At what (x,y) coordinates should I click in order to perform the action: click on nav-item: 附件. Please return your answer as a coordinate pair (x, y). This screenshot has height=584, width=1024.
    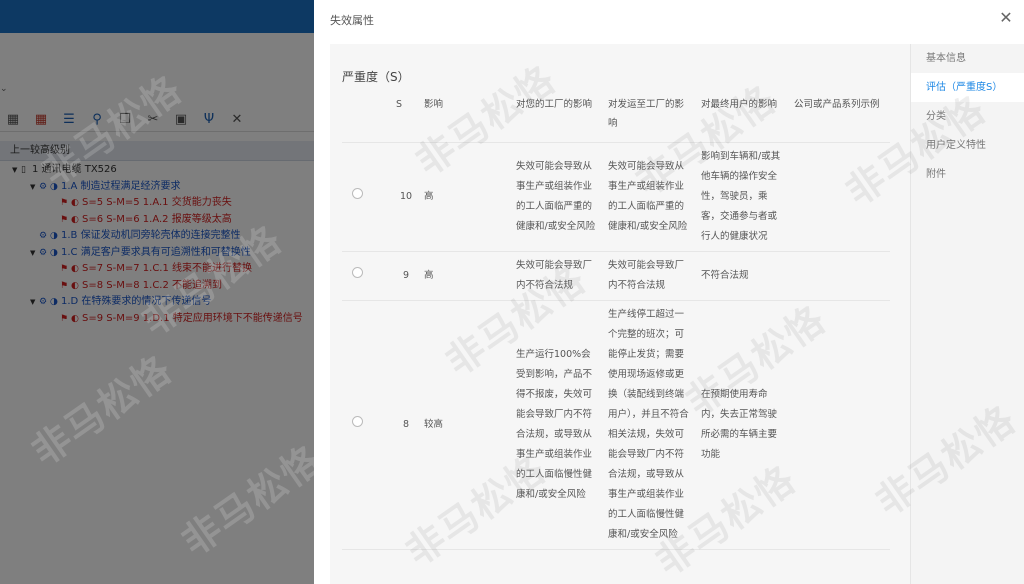
    Looking at the image, I should click on (967, 174).